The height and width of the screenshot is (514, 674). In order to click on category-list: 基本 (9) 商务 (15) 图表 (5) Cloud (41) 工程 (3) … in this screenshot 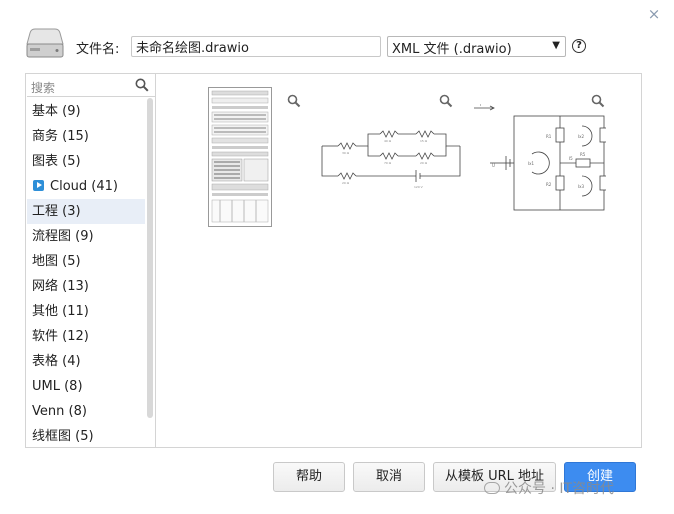, I will do `click(86, 273)`.